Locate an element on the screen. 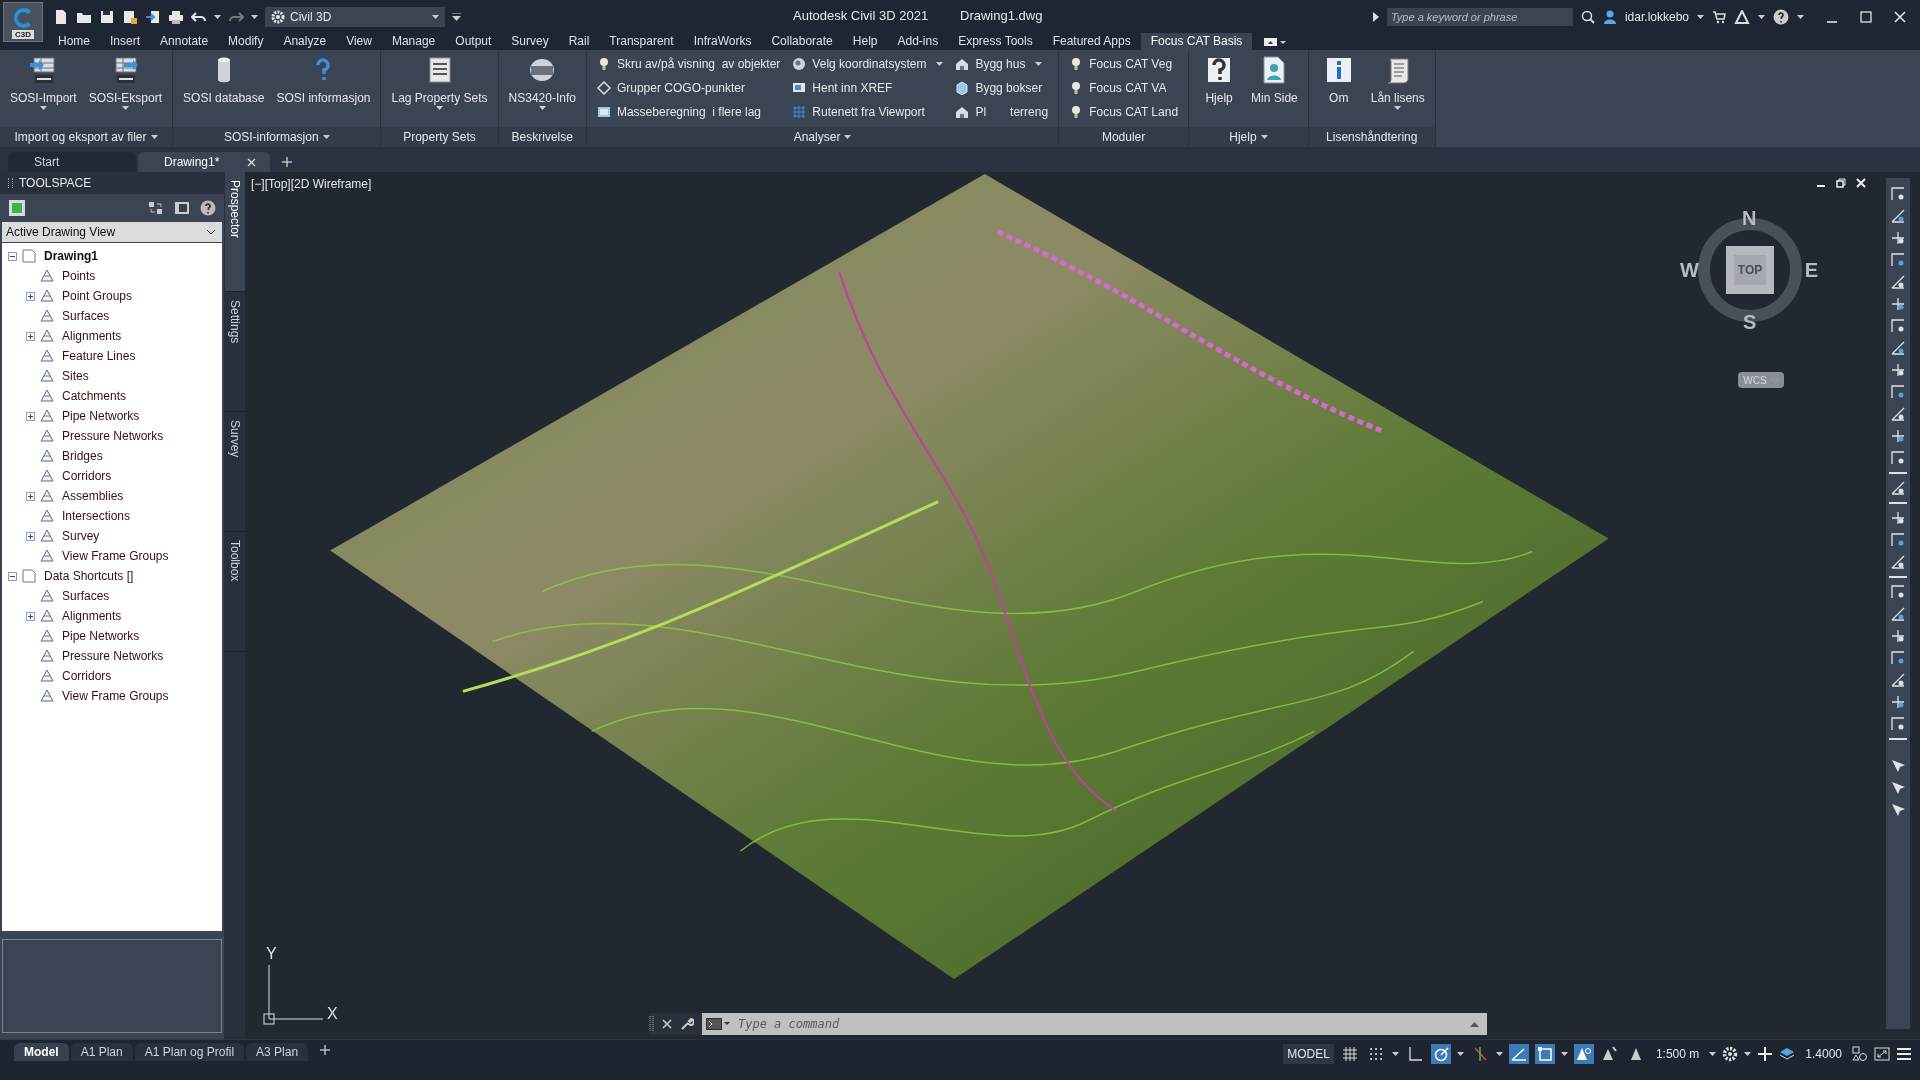 The height and width of the screenshot is (1080, 1920). ribbon-button: NS3420-Info is located at coordinates (542, 82).